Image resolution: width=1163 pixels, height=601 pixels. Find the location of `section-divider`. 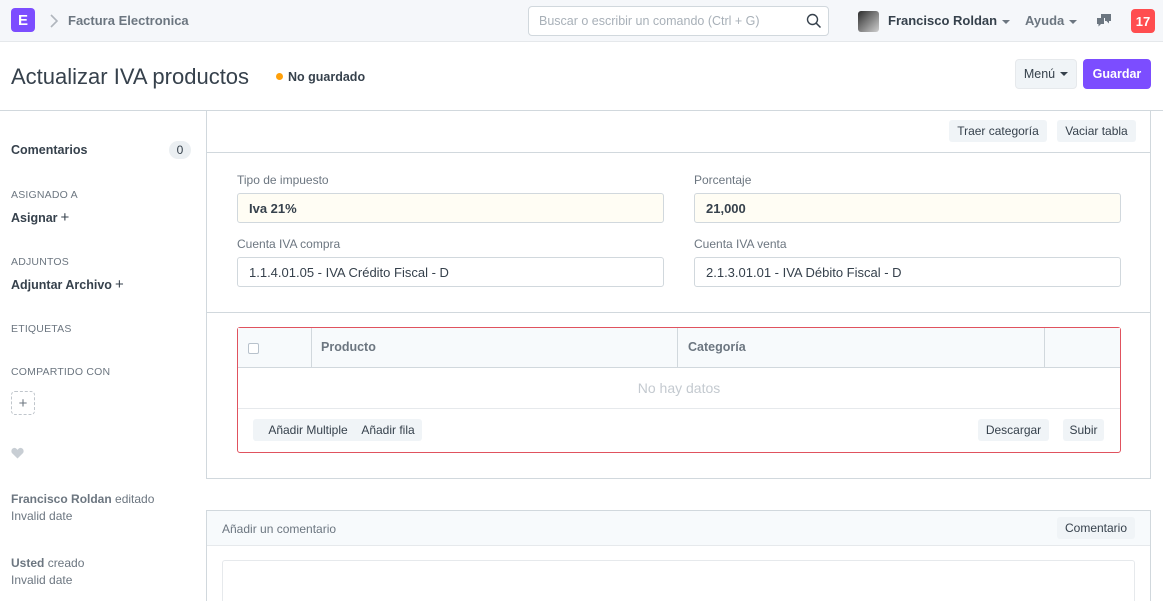

section-divider is located at coordinates (678, 312).